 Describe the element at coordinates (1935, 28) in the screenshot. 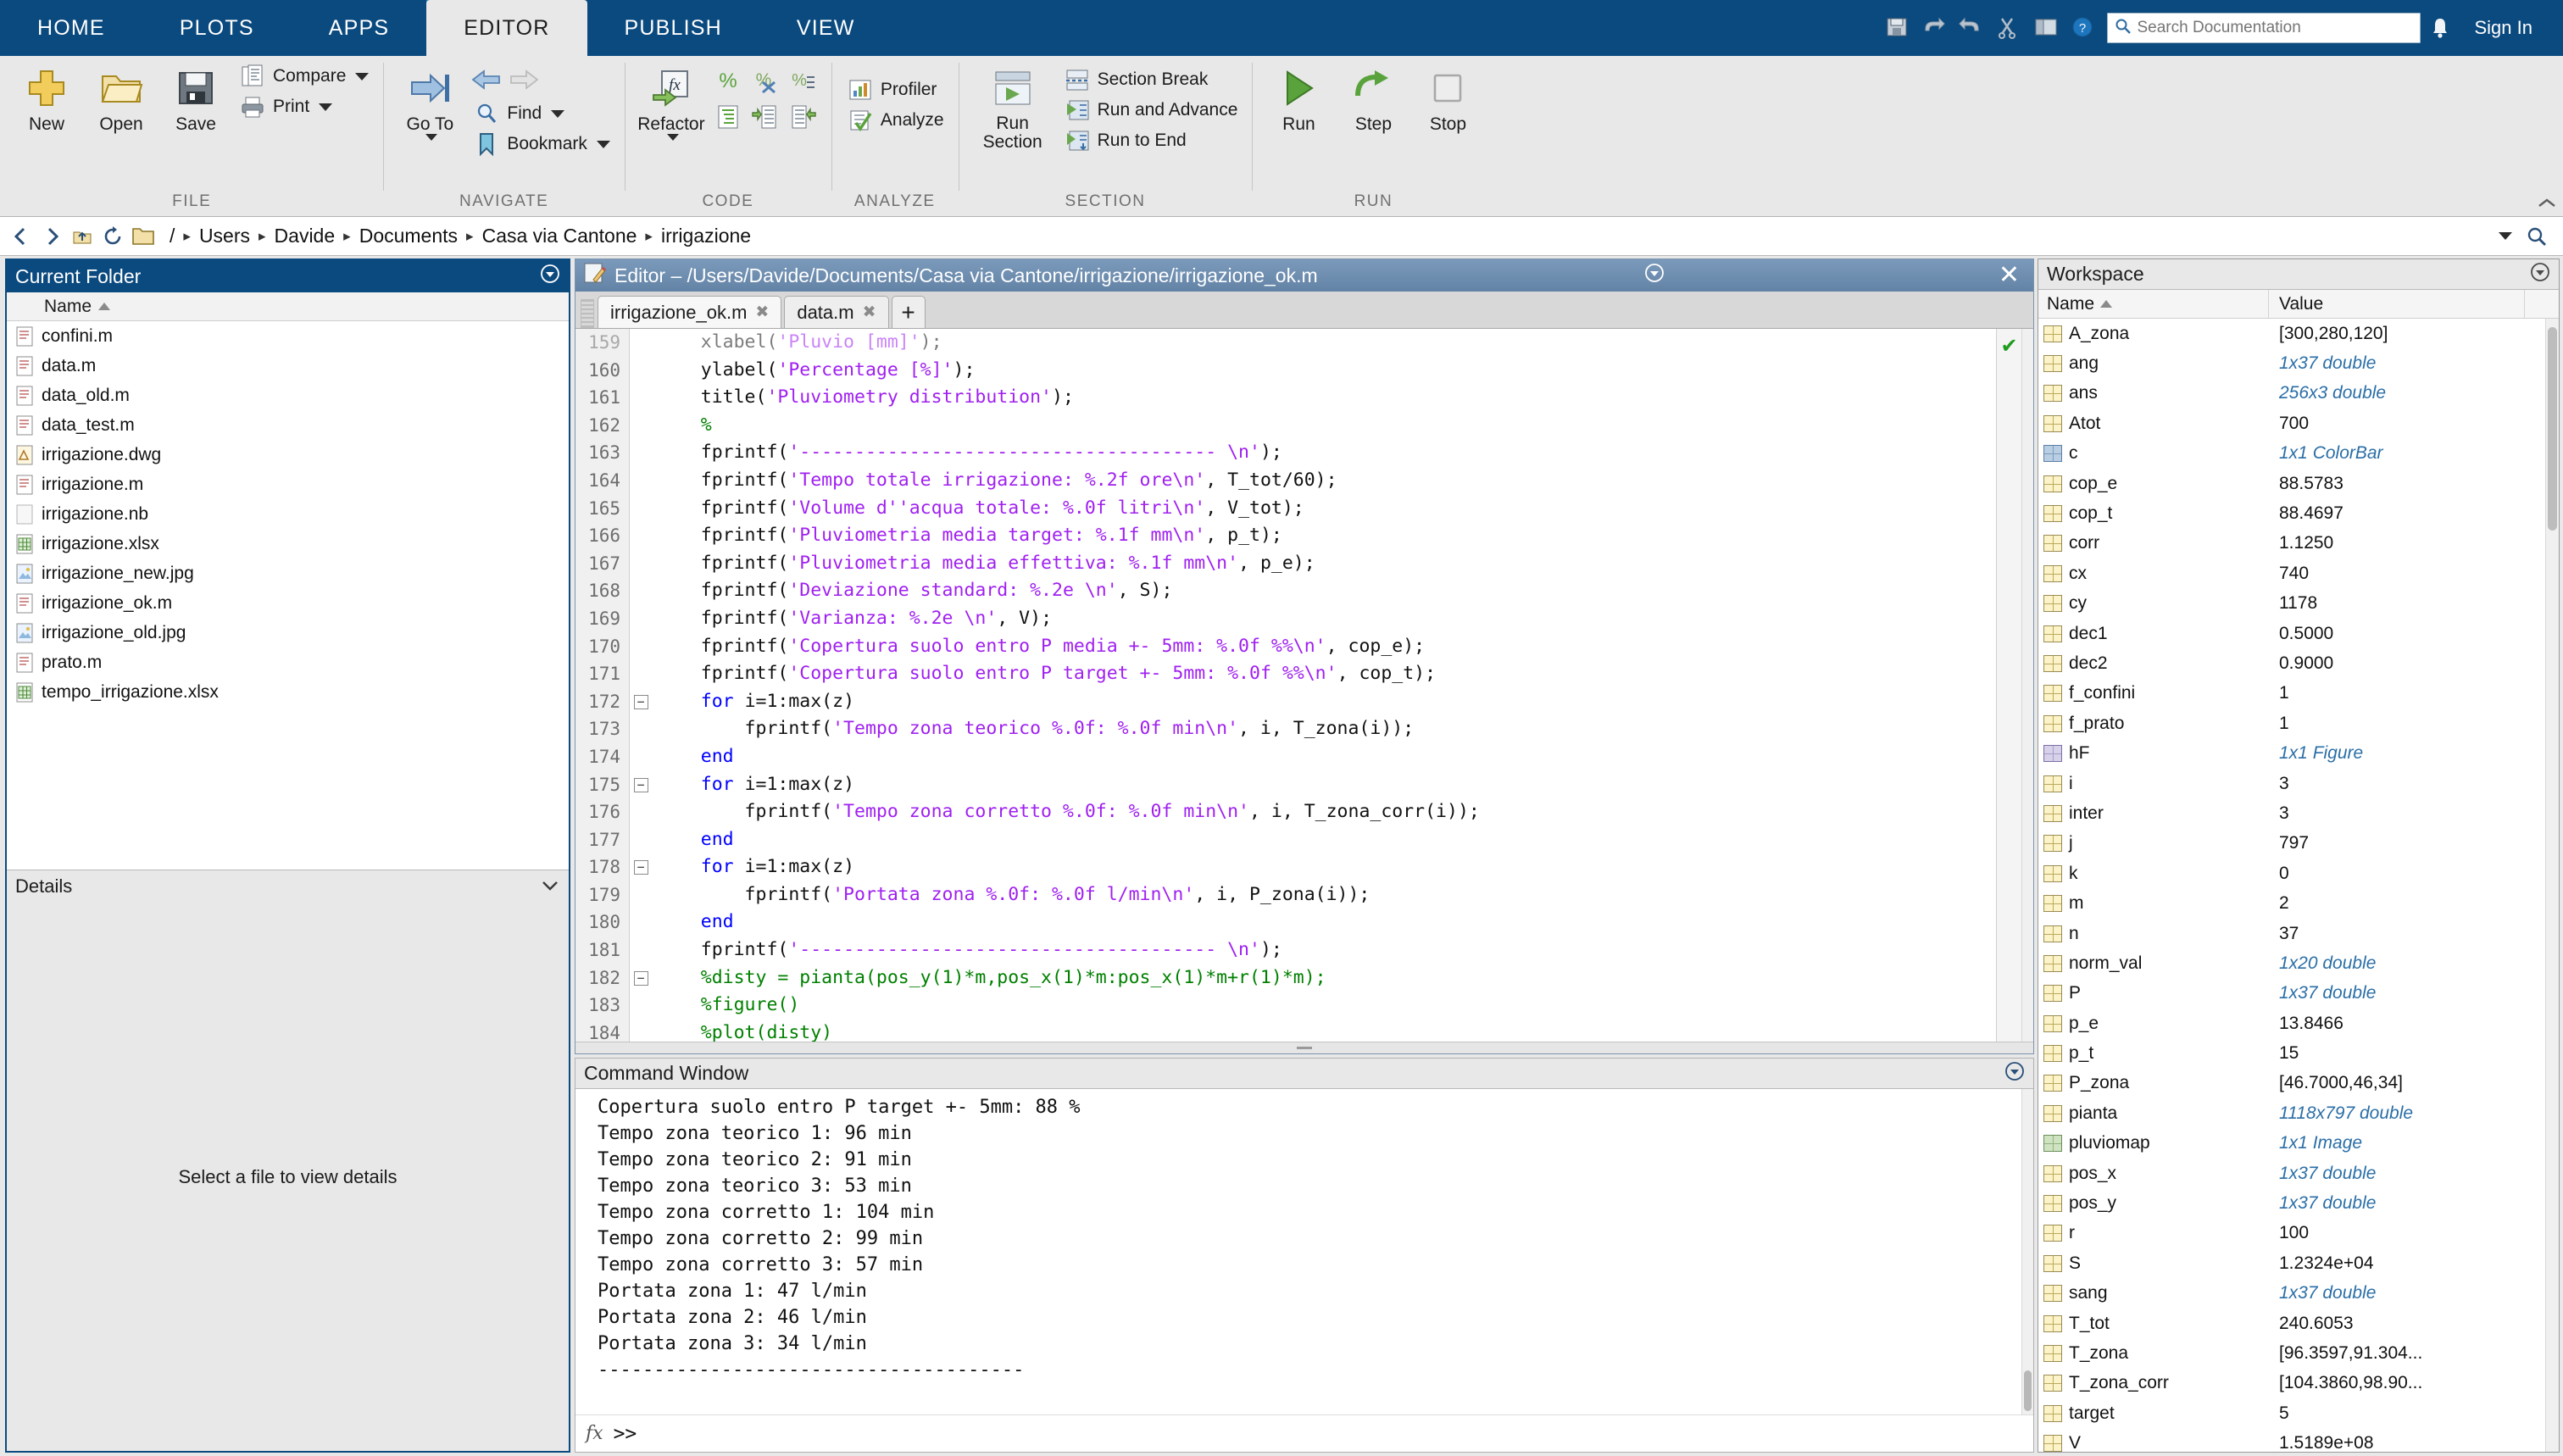

I see `undo-icon` at that location.